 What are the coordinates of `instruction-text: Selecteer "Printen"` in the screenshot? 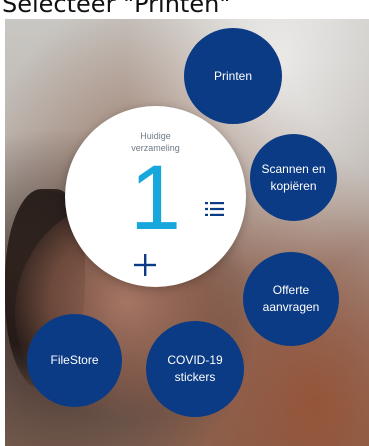 It's located at (116, 9).